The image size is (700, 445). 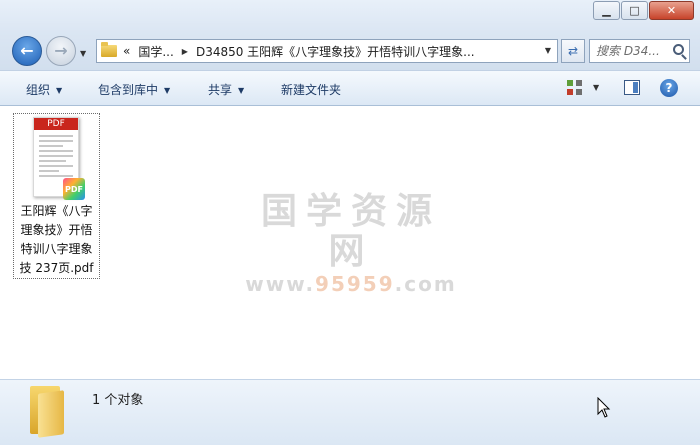 I want to click on mouse-cursor-icon, so click(x=604, y=407).